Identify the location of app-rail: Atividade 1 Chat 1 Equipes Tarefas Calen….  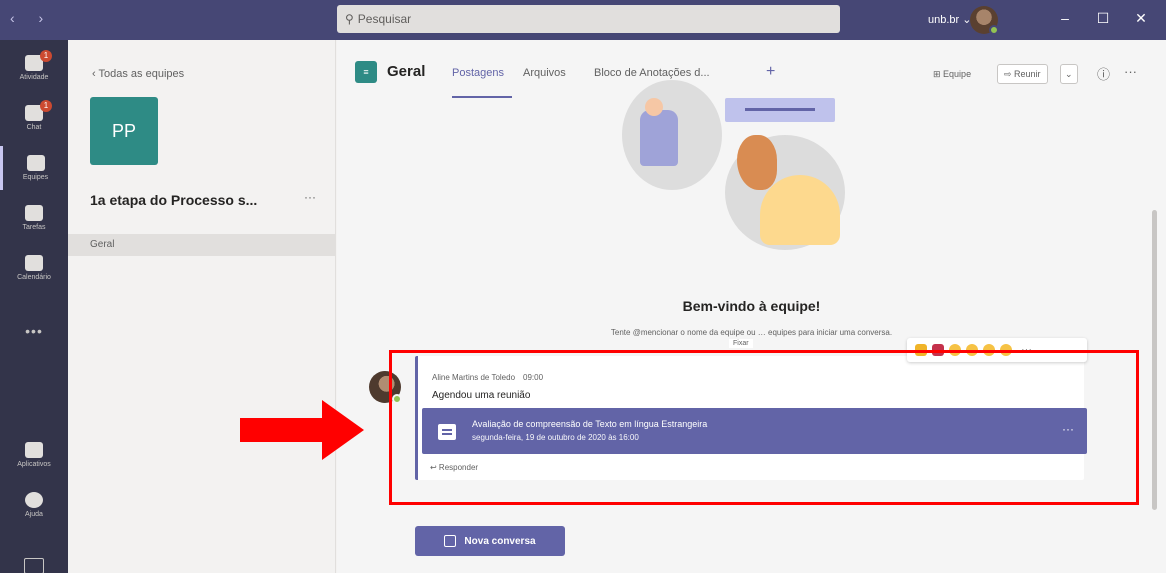
(34, 306).